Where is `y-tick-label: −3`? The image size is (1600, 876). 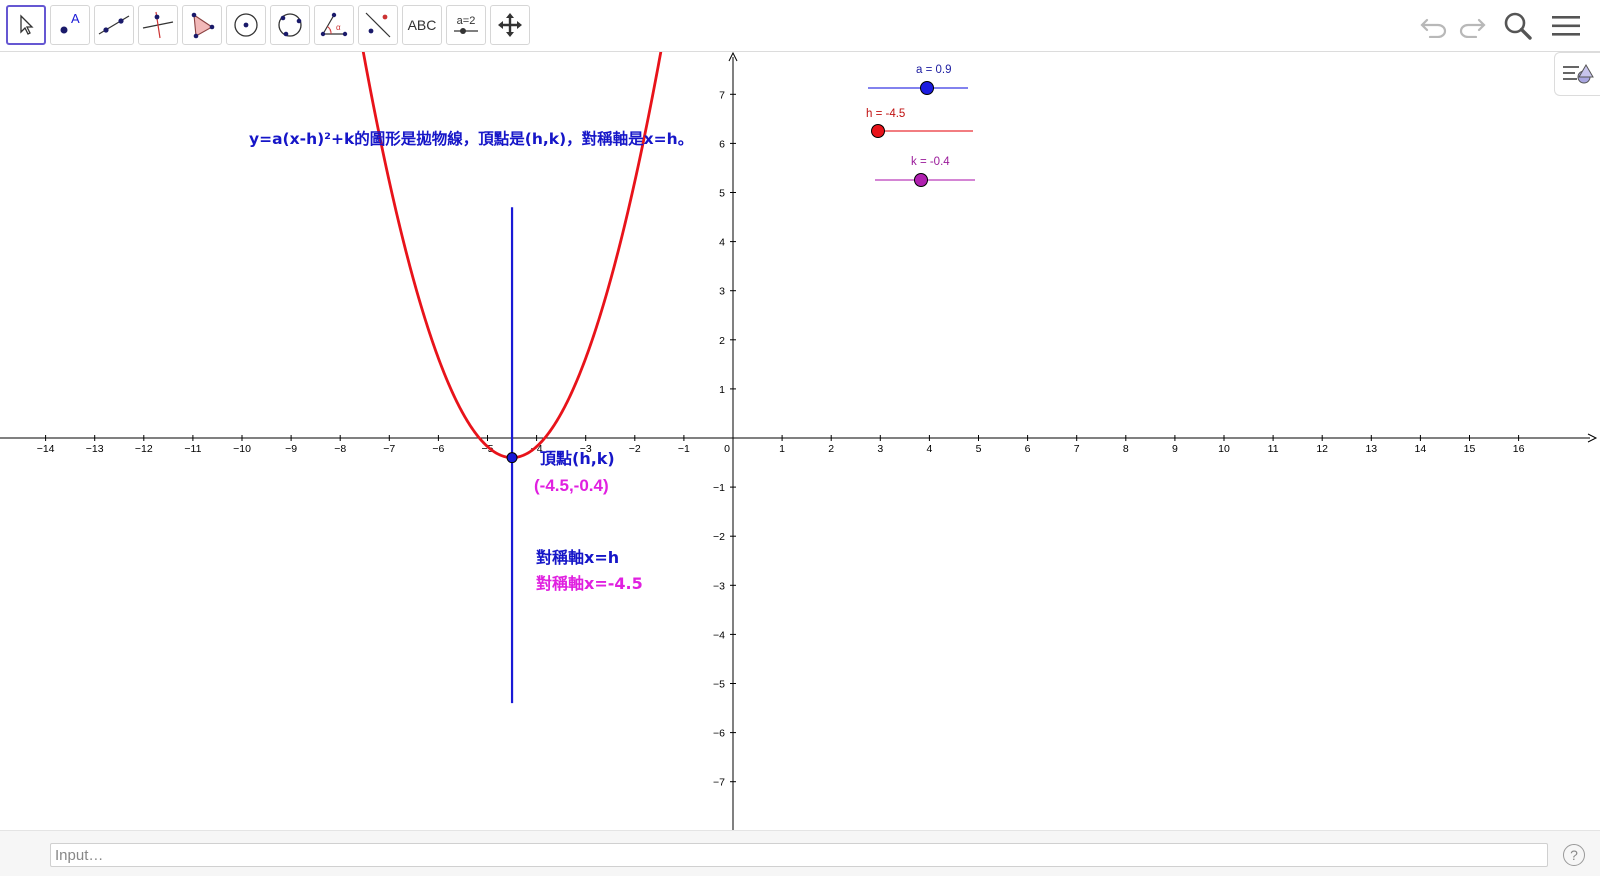
y-tick-label: −3 is located at coordinates (719, 586).